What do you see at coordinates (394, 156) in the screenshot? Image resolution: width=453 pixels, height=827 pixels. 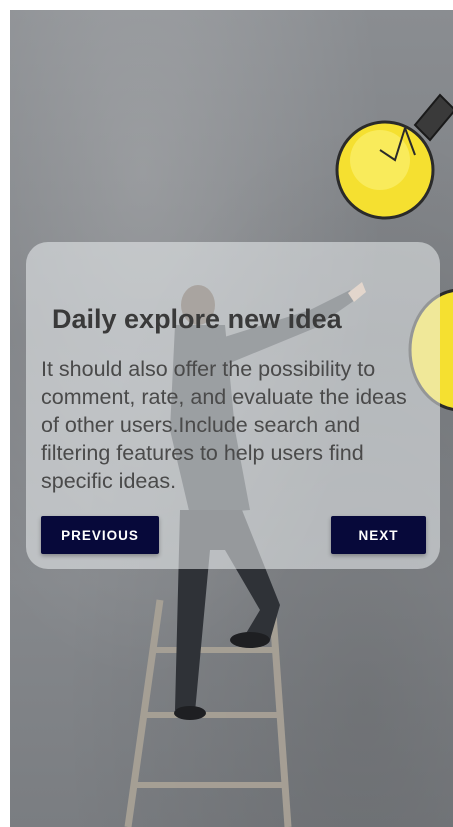 I see `light-bulb-icon` at bounding box center [394, 156].